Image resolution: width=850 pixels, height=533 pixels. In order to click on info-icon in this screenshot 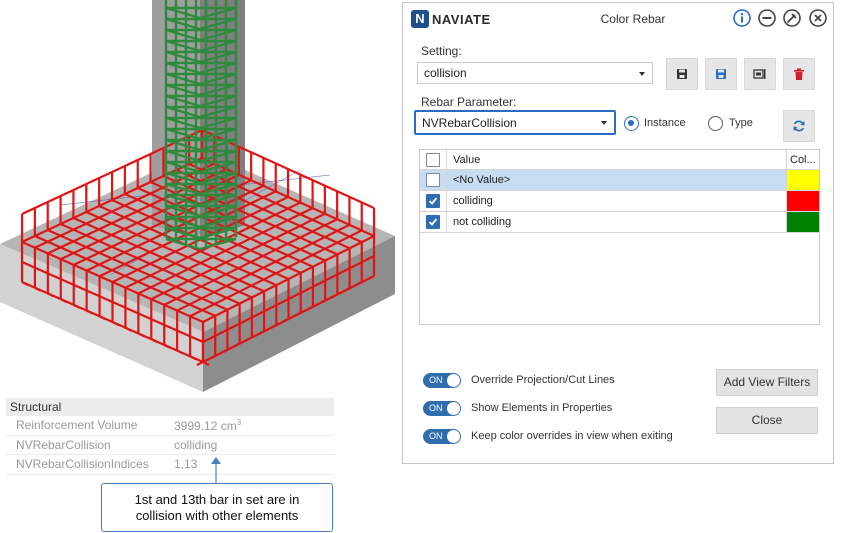, I will do `click(742, 18)`.